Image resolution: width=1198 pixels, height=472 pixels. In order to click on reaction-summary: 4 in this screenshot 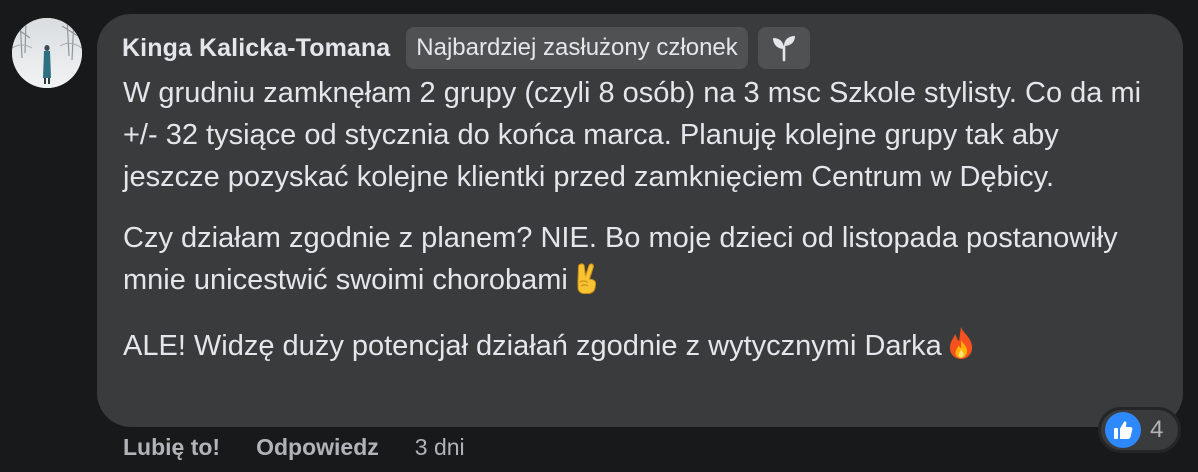, I will do `click(1139, 430)`.